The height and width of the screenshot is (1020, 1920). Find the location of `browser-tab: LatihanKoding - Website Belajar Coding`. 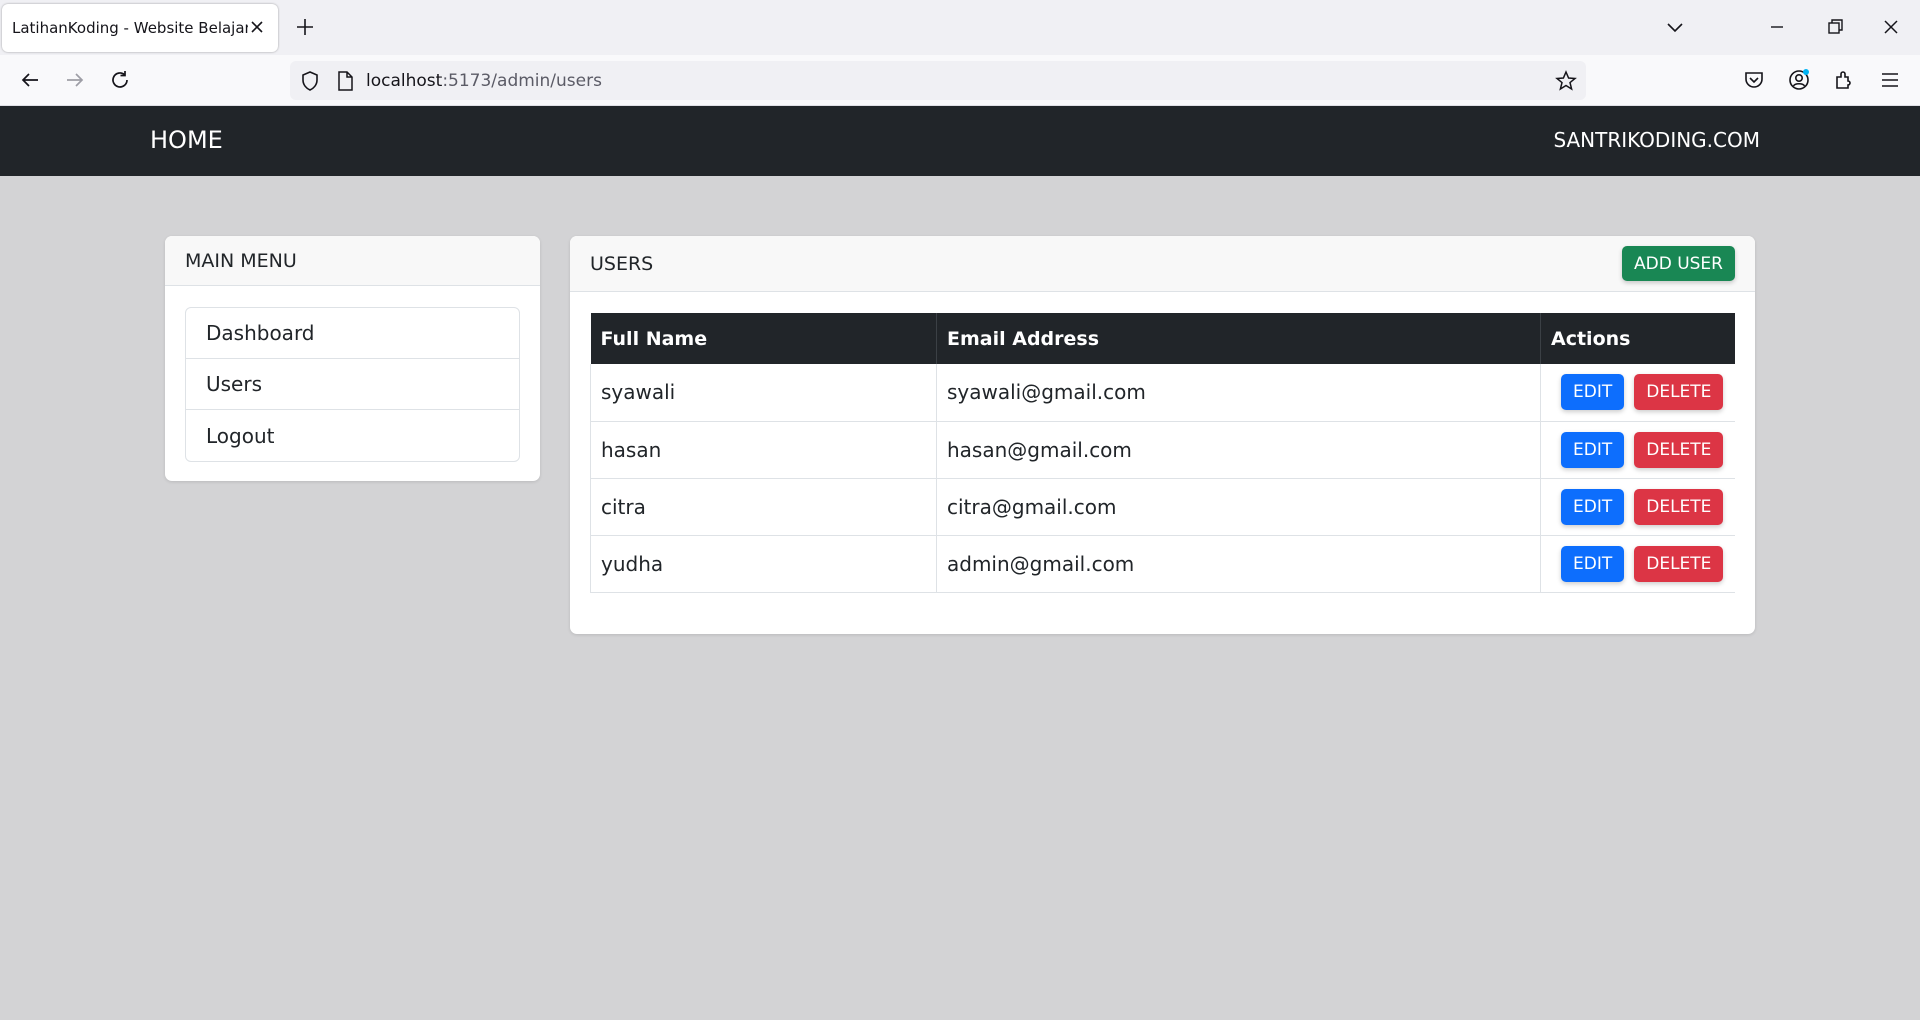

browser-tab: LatihanKoding - Website Belajar Coding is located at coordinates (140, 28).